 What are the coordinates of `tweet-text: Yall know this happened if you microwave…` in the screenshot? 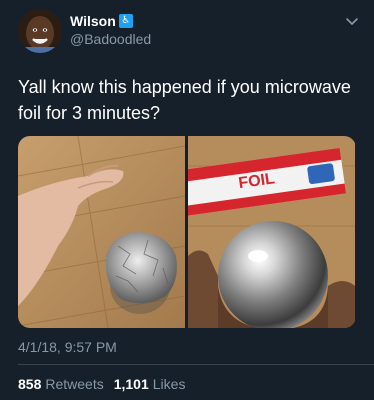 It's located at (184, 100).